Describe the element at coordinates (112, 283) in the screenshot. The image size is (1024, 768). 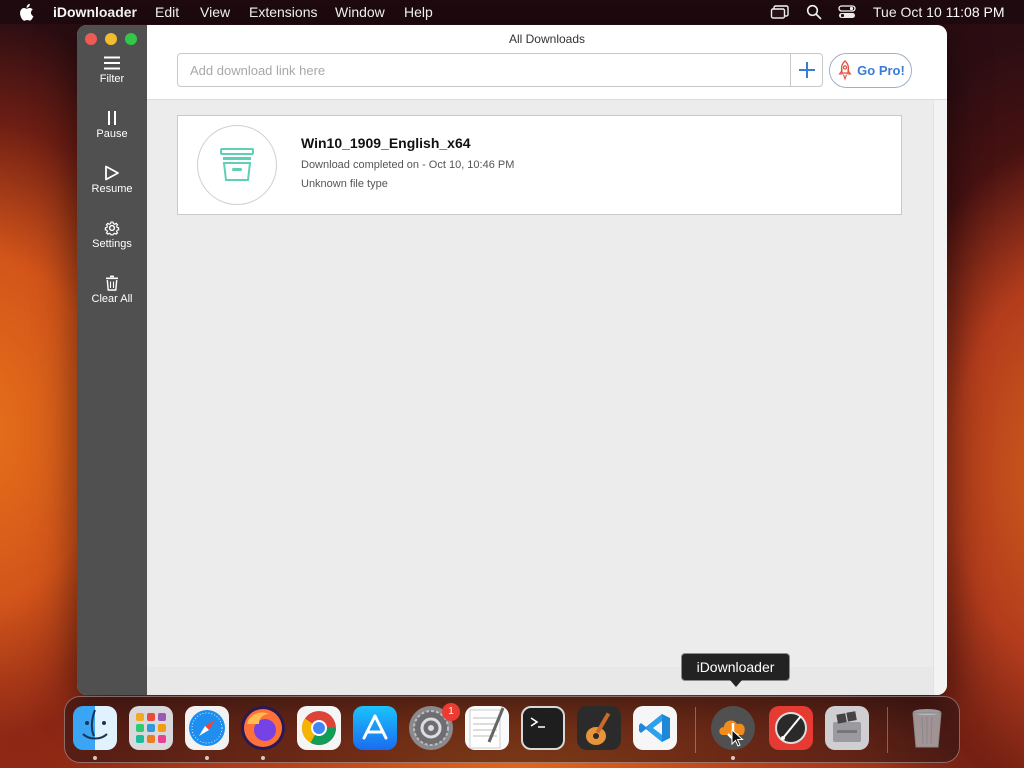
I see `trash-icon` at that location.